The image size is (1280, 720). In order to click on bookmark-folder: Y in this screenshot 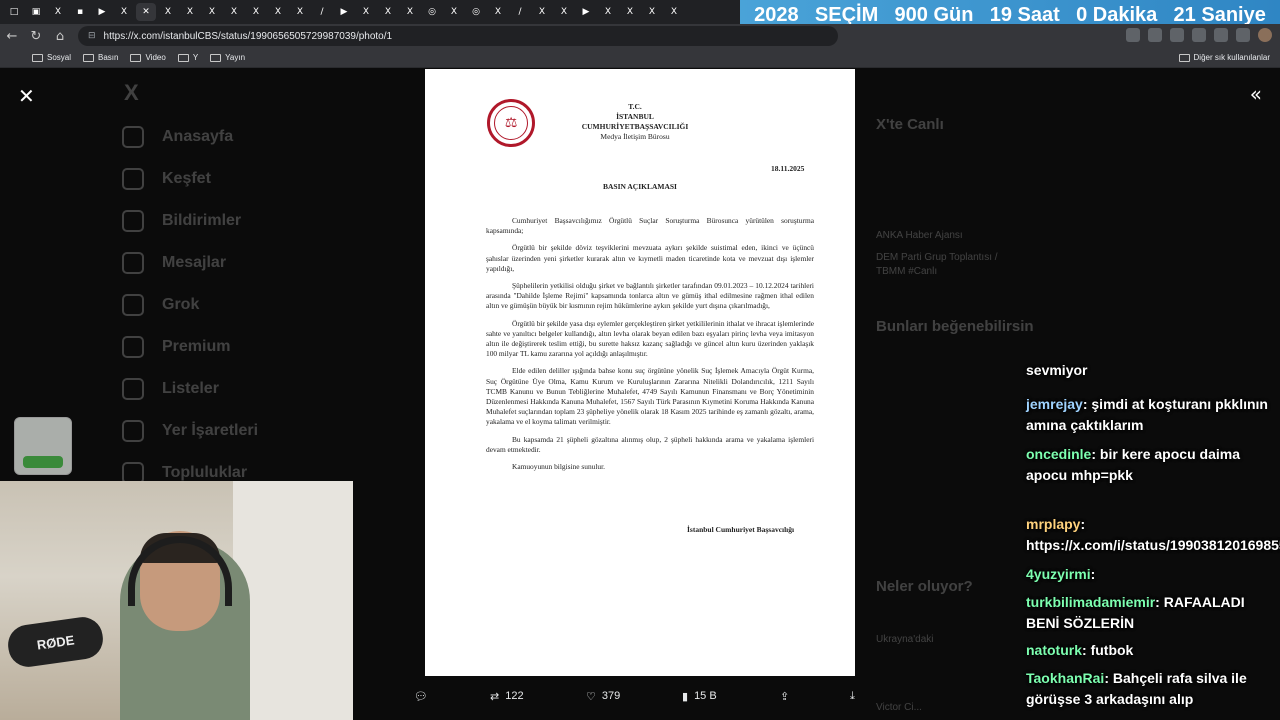, I will do `click(187, 57)`.